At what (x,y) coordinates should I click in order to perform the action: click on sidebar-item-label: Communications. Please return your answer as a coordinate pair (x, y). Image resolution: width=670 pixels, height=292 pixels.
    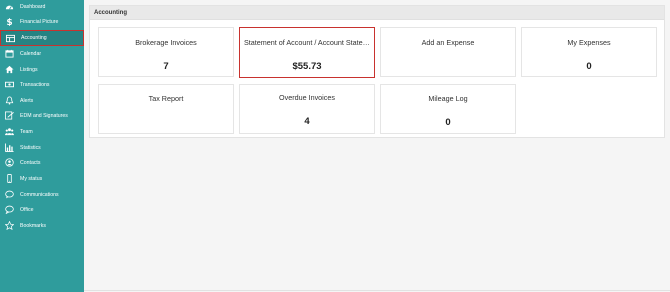
    Looking at the image, I should click on (39, 194).